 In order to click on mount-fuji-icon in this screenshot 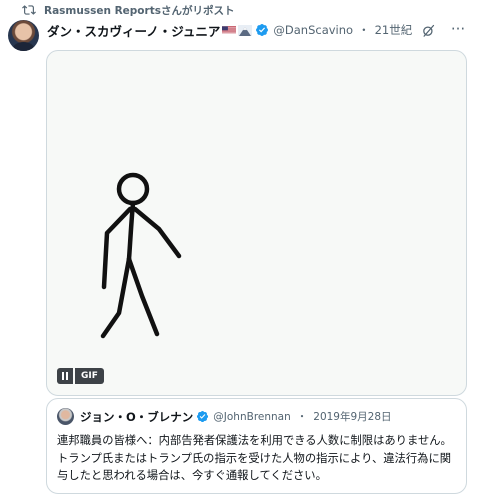, I will do `click(245, 30)`.